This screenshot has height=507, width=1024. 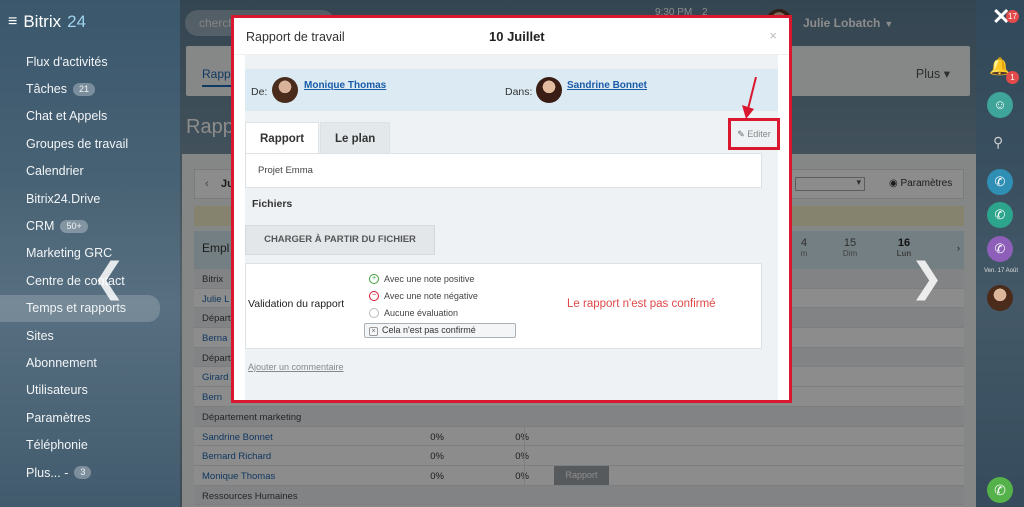 What do you see at coordinates (429, 330) in the screenshot?
I see `button-label: Cela n'est pas confirmé` at bounding box center [429, 330].